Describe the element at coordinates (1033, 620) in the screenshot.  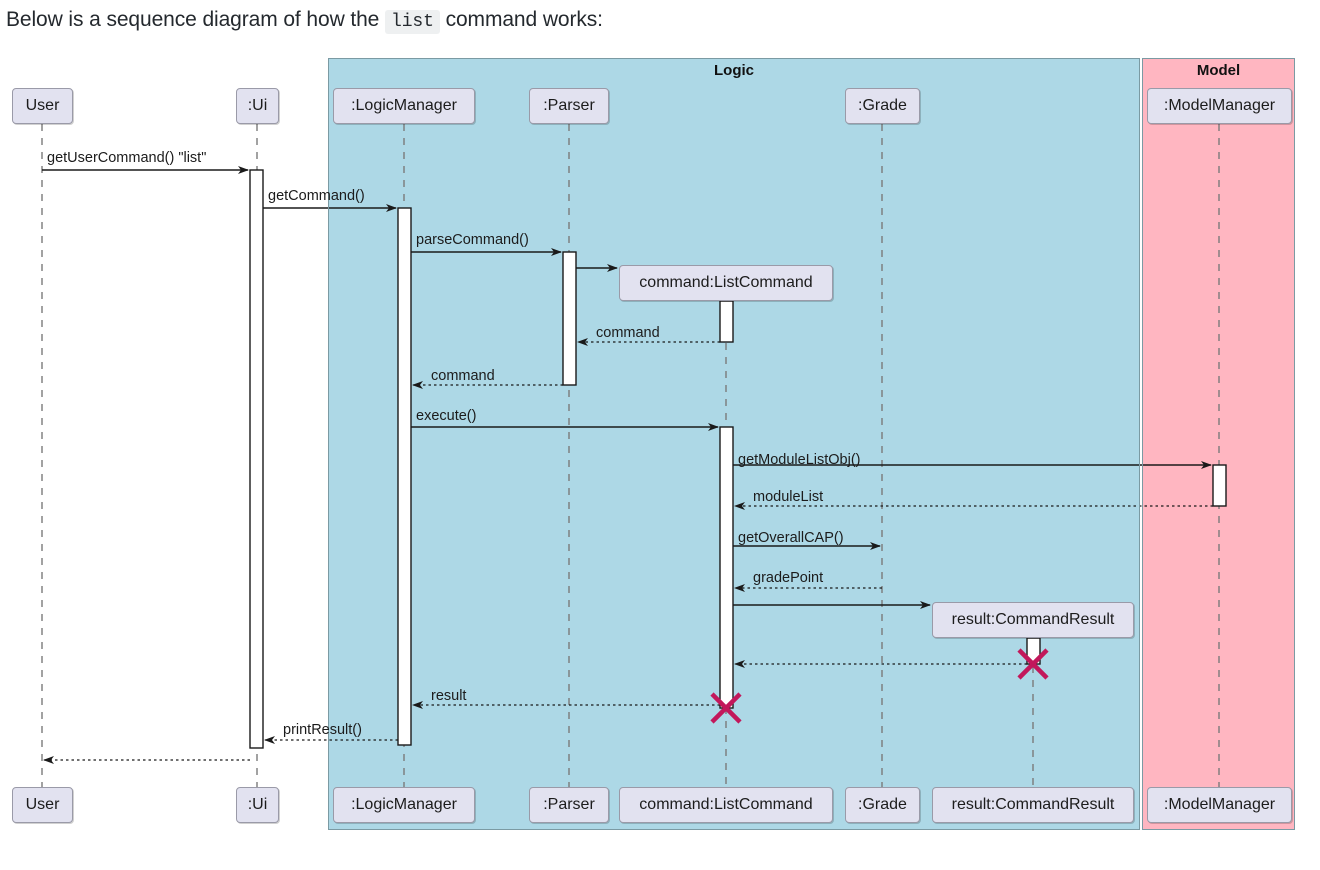
I see `participant-head-commandresult: result:CommandResult` at that location.